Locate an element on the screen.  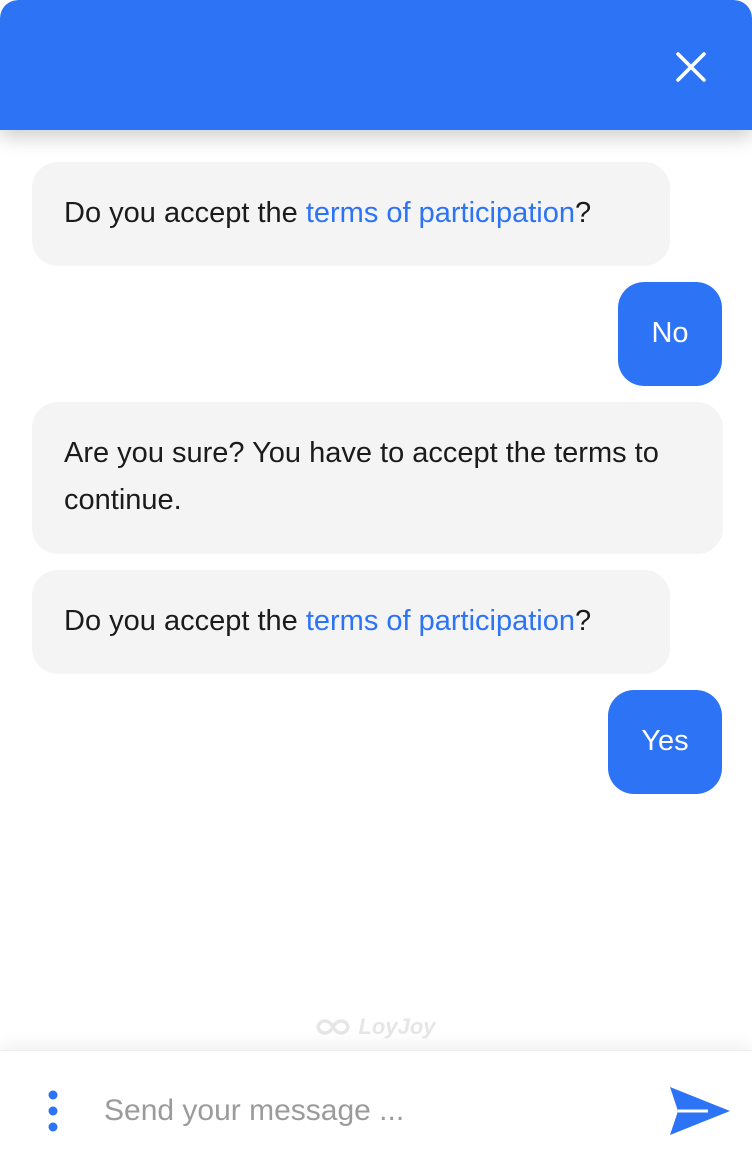
user-message: No is located at coordinates (670, 334).